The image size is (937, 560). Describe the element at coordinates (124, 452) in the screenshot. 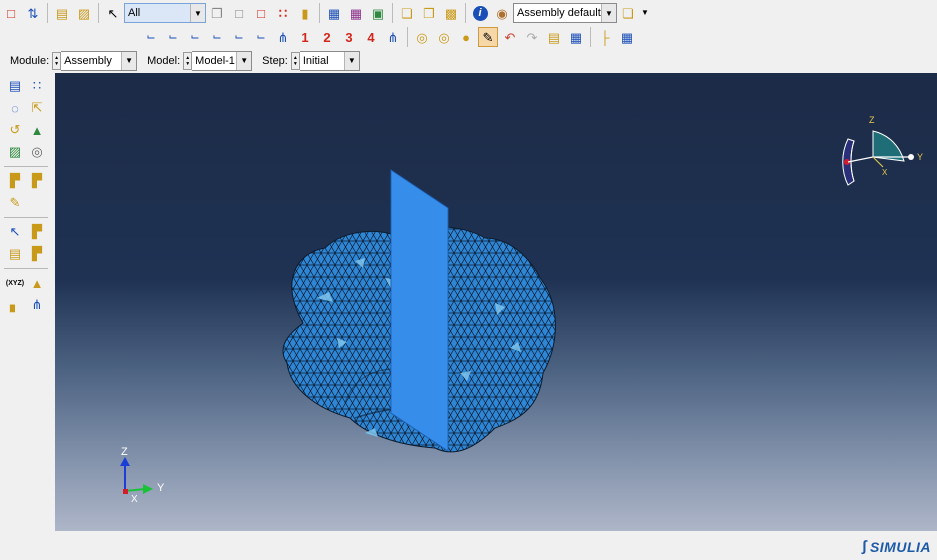

I see `triad-z-label: Z` at that location.